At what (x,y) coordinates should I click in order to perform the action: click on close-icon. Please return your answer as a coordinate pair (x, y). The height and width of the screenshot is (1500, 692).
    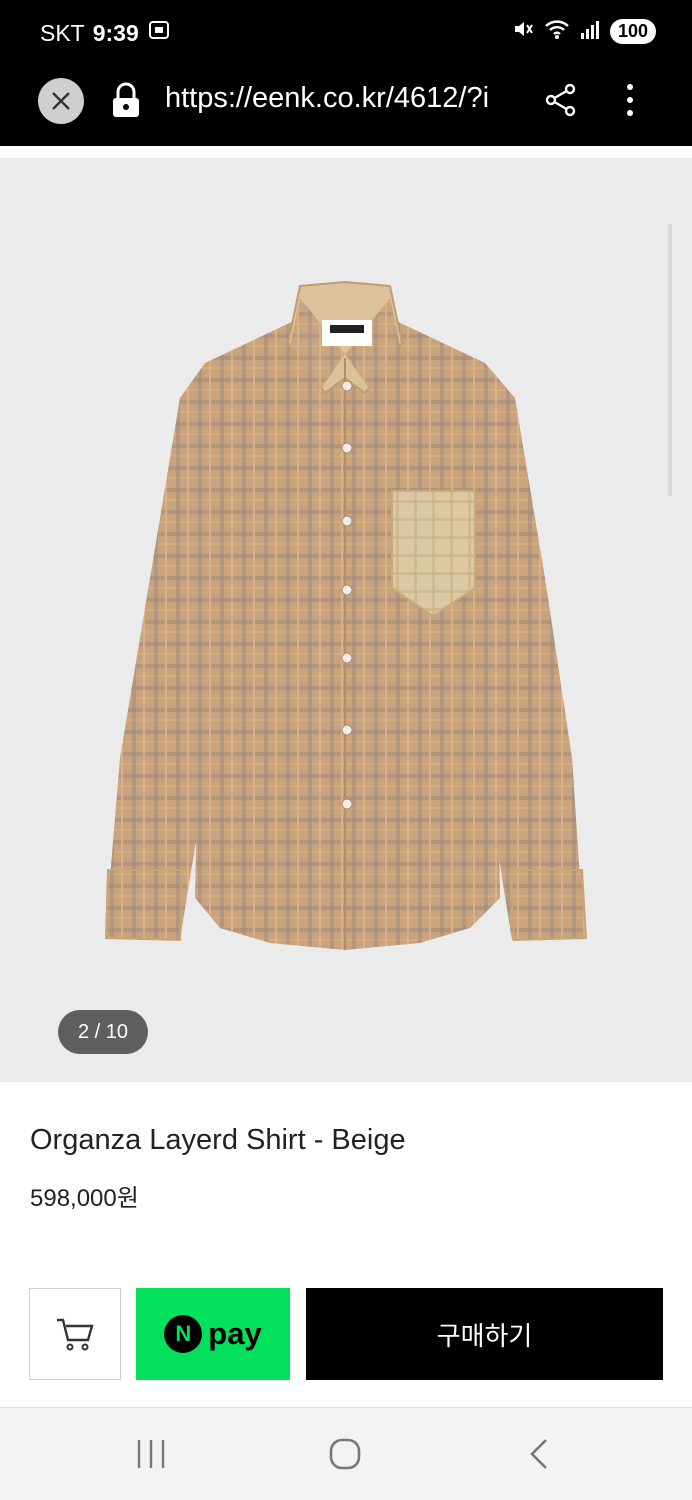
    Looking at the image, I should click on (61, 101).